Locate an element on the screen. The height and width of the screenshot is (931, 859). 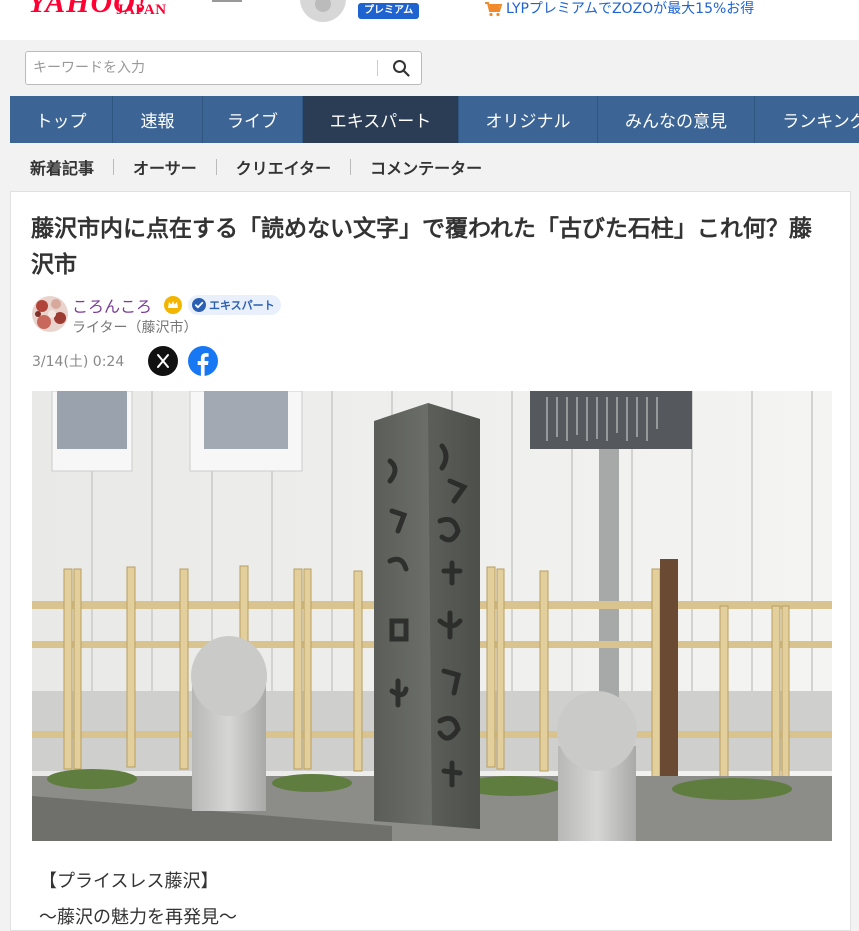
site-header: YAHOO! JAPAN プレミアム LYPプレミアムでZOZOが最大15%お得 is located at coordinates (429, 20).